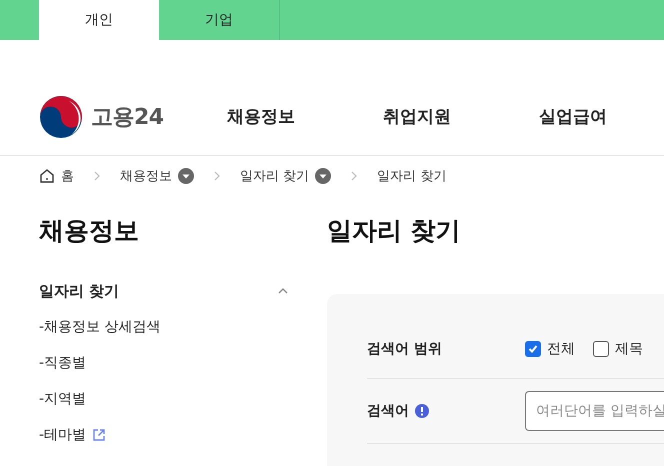 This screenshot has height=466, width=664. Describe the element at coordinates (47, 176) in the screenshot. I see `home-icon` at that location.